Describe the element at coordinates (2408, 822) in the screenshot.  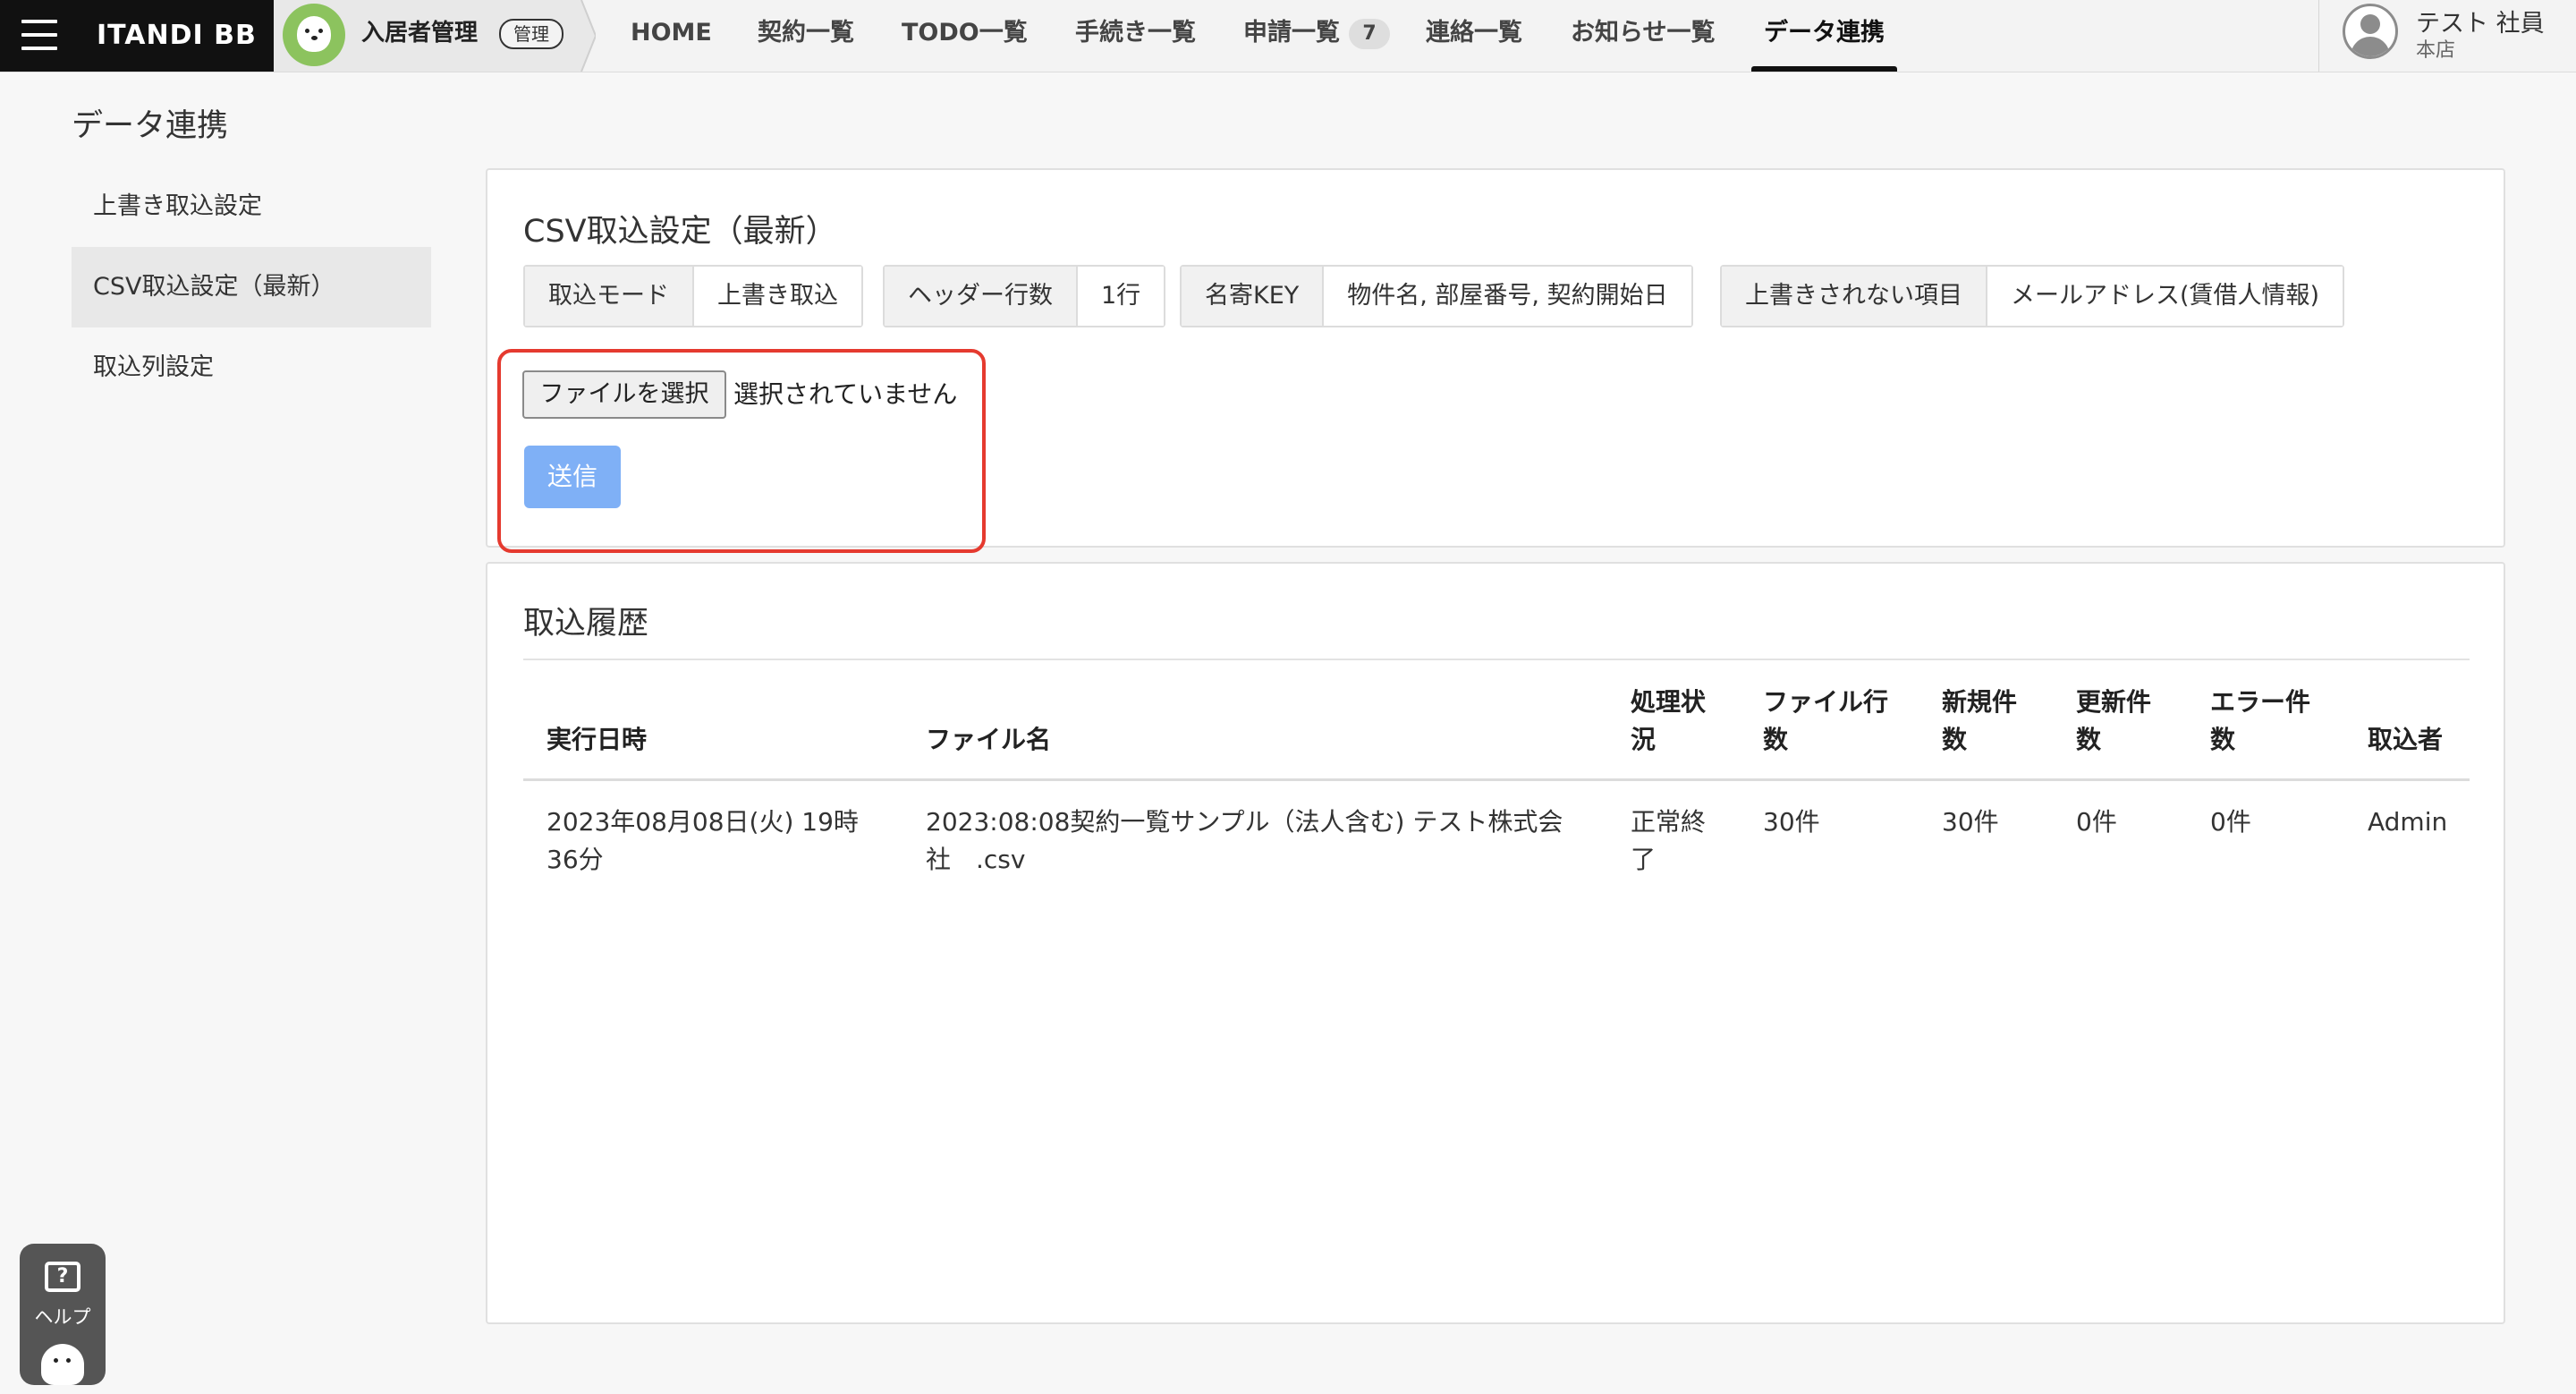
I see `cell-importer: Admin` at that location.